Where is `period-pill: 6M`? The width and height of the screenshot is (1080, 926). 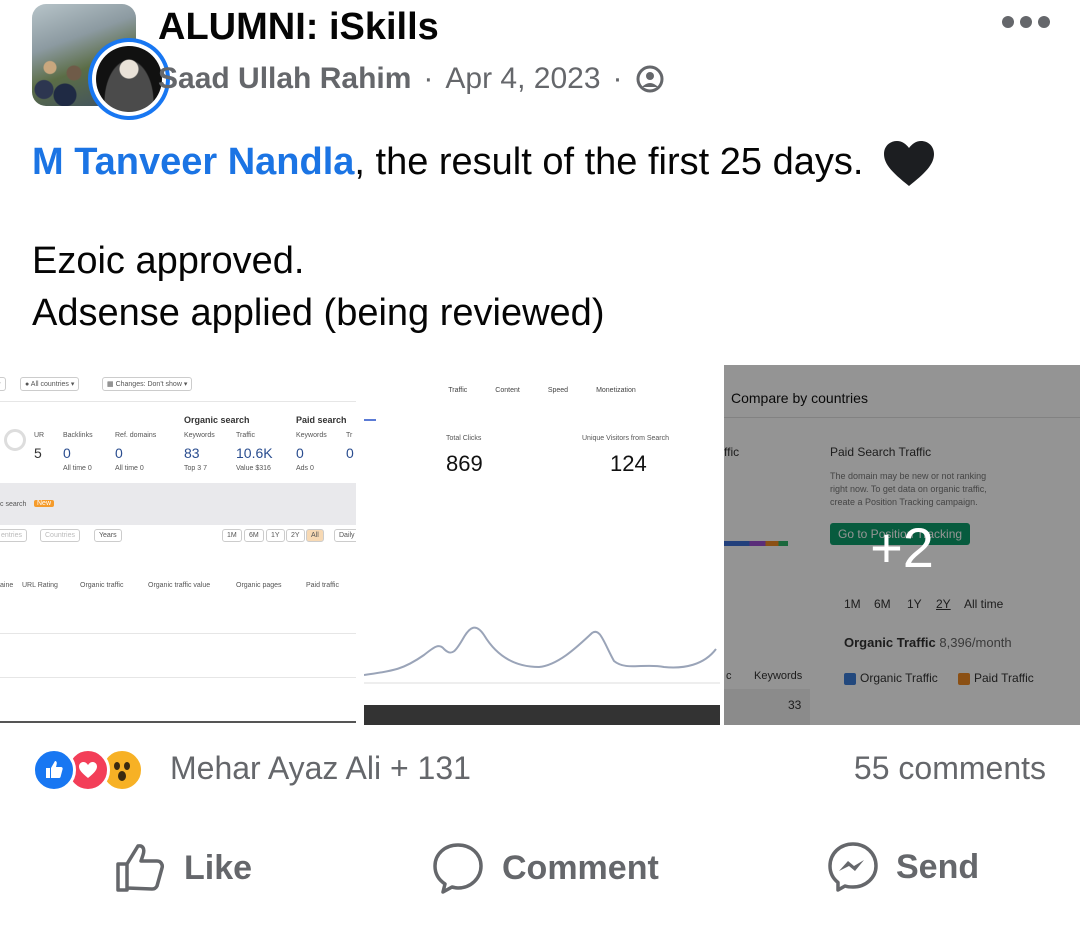
period-pill: 6M is located at coordinates (254, 535).